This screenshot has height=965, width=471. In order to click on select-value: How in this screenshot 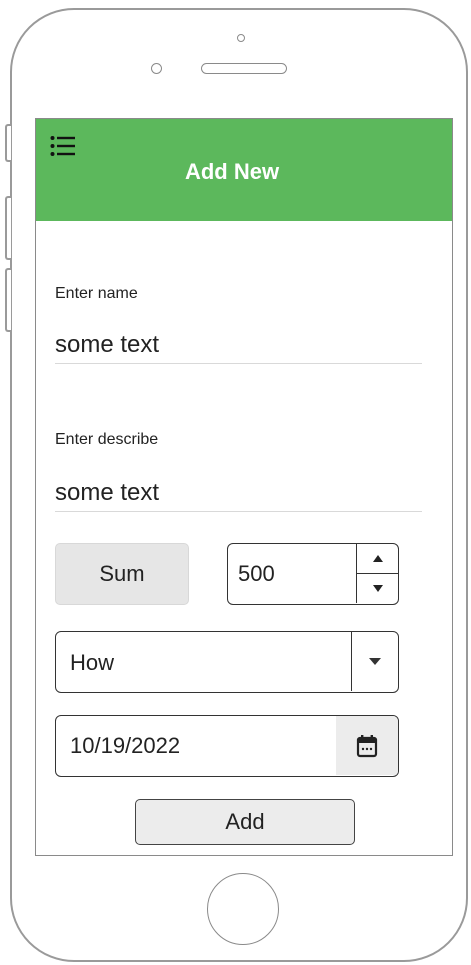, I will do `click(92, 662)`.